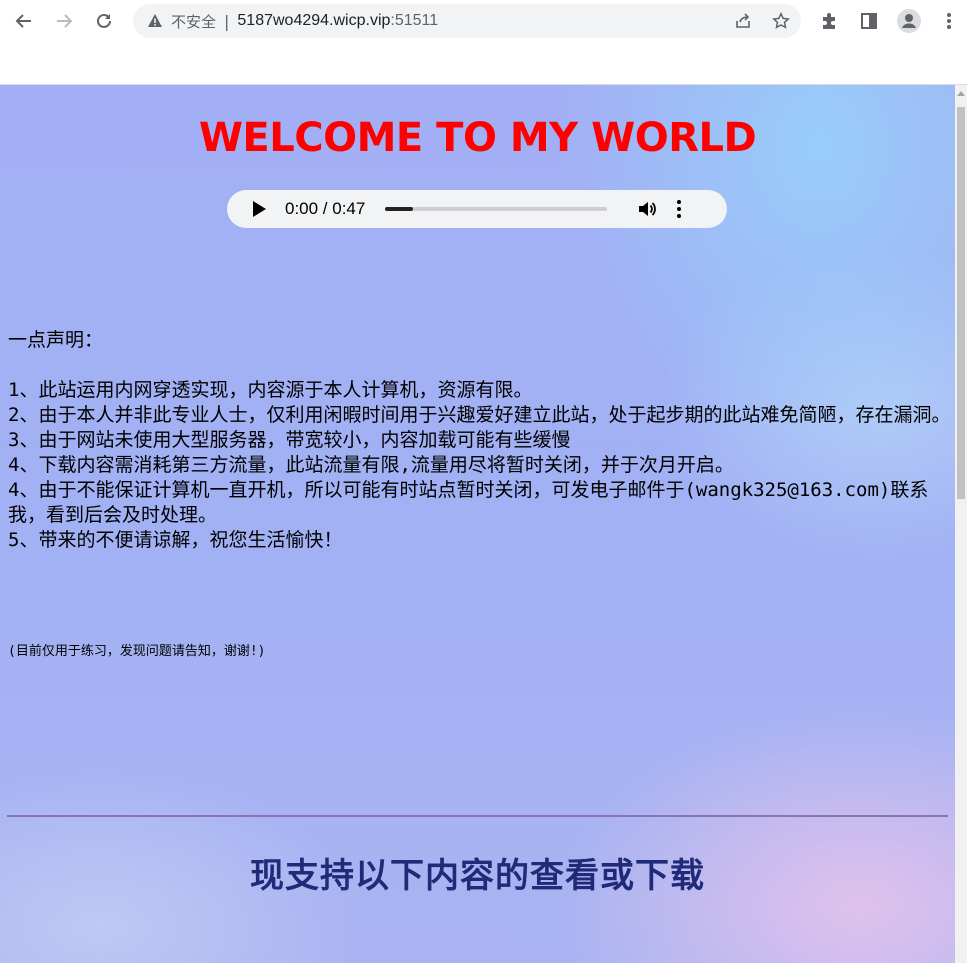 The width and height of the screenshot is (967, 963). Describe the element at coordinates (909, 21) in the screenshot. I see `profile-icon` at that location.